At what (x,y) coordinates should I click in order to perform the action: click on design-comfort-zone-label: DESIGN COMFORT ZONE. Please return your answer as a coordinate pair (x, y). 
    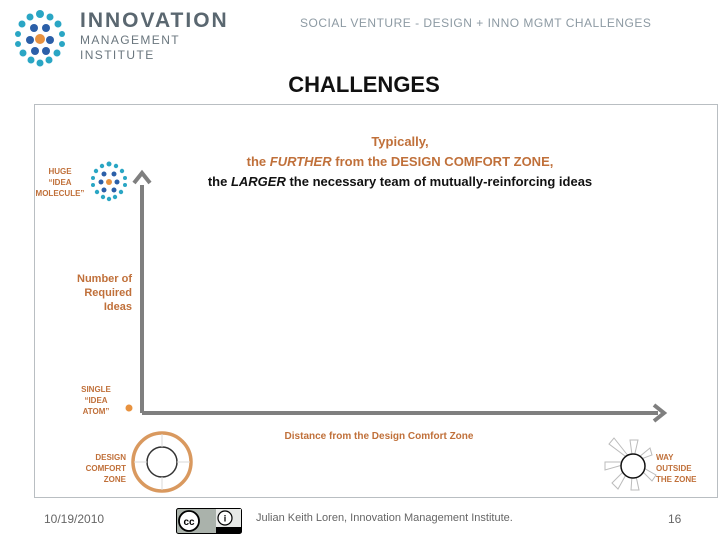
    Looking at the image, I should click on (101, 468).